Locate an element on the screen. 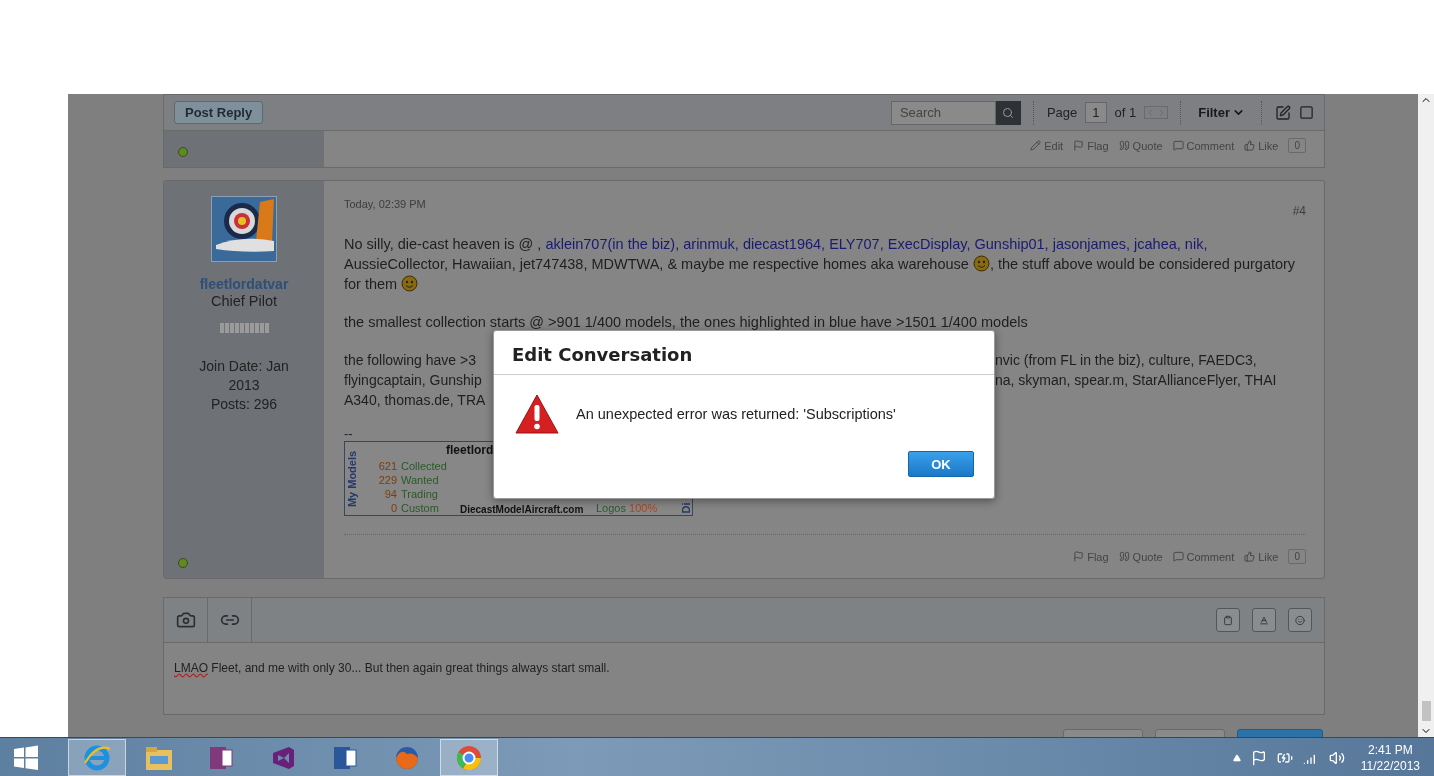  edit-mode-icon is located at coordinates (1283, 112).